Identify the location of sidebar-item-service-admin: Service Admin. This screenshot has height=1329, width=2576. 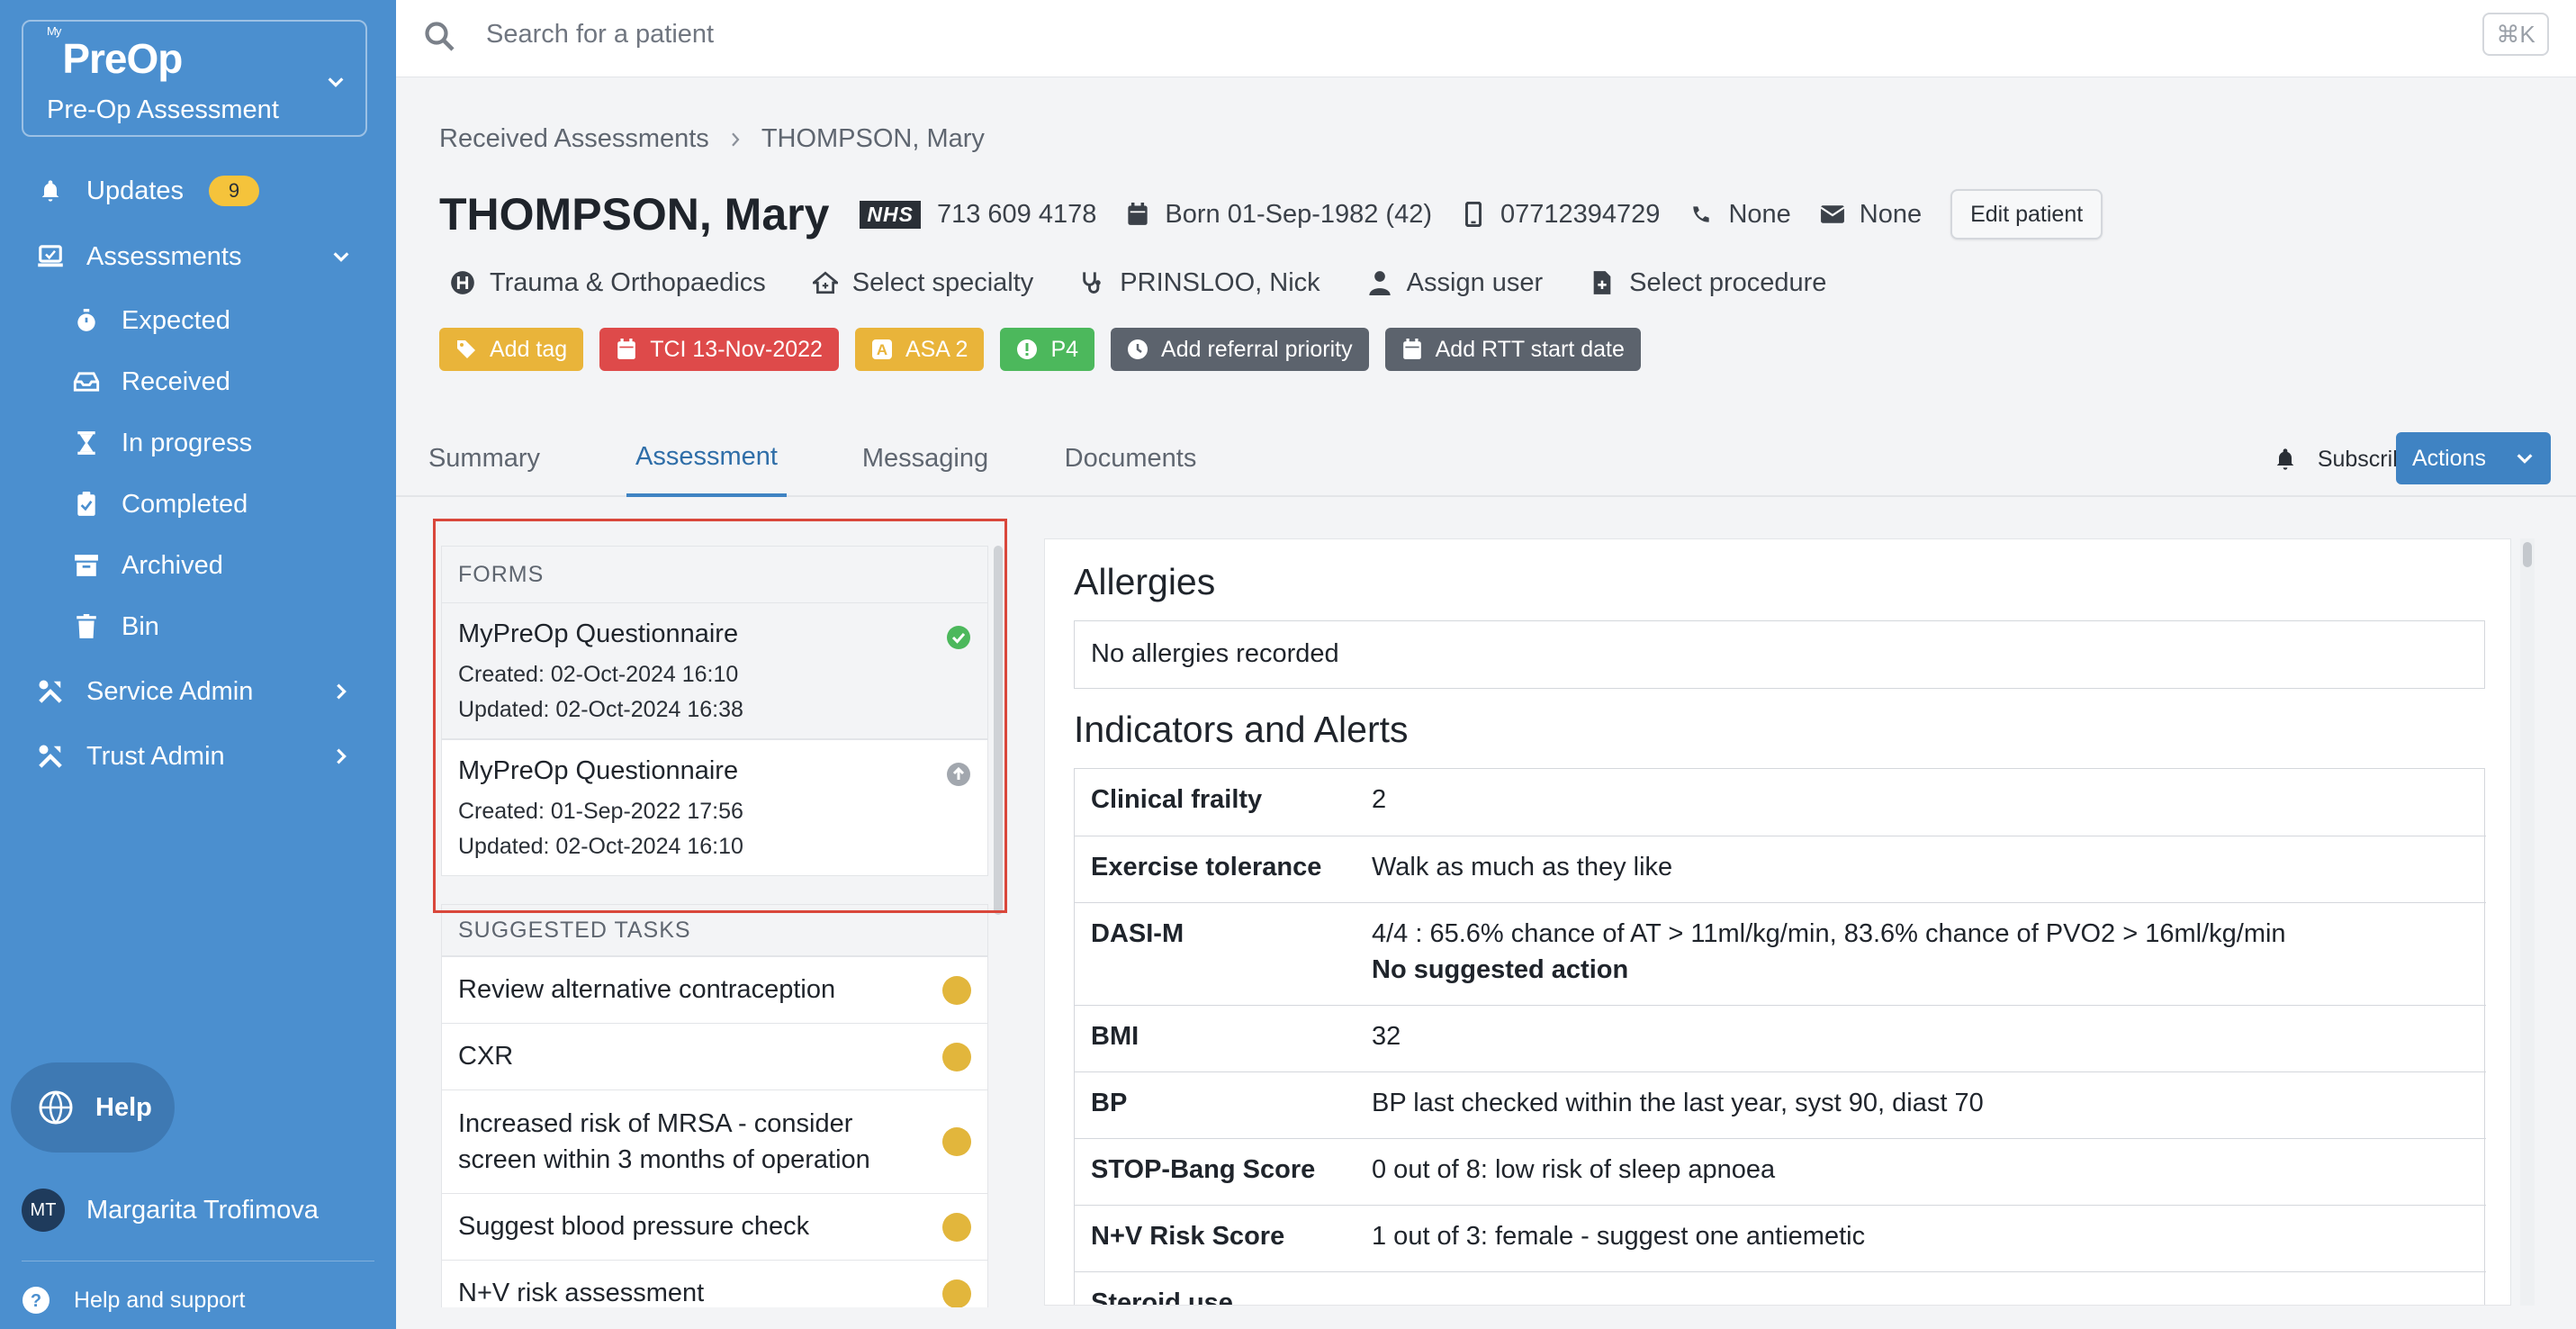
(198, 691).